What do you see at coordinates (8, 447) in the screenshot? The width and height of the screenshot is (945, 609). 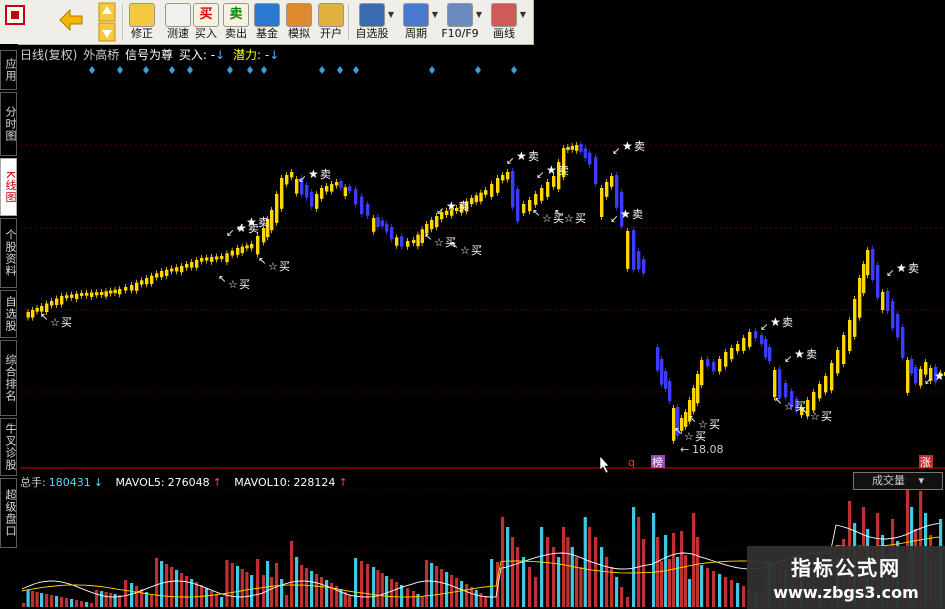 I see `sidebar-tab-7: 牛叉诊股` at bounding box center [8, 447].